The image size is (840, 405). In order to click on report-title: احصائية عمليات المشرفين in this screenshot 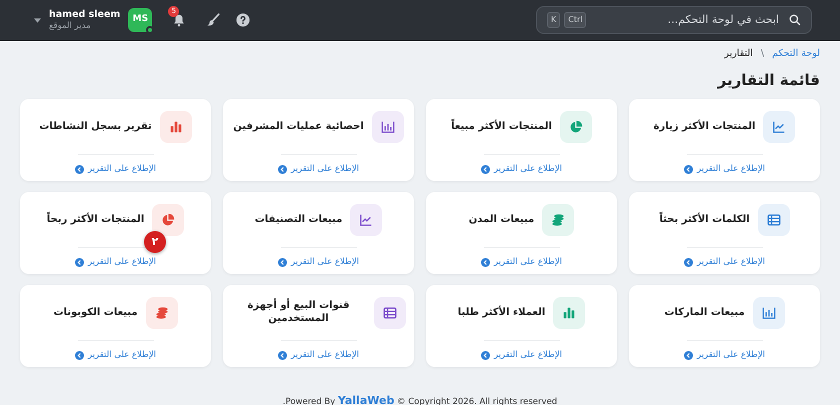, I will do `click(298, 126)`.